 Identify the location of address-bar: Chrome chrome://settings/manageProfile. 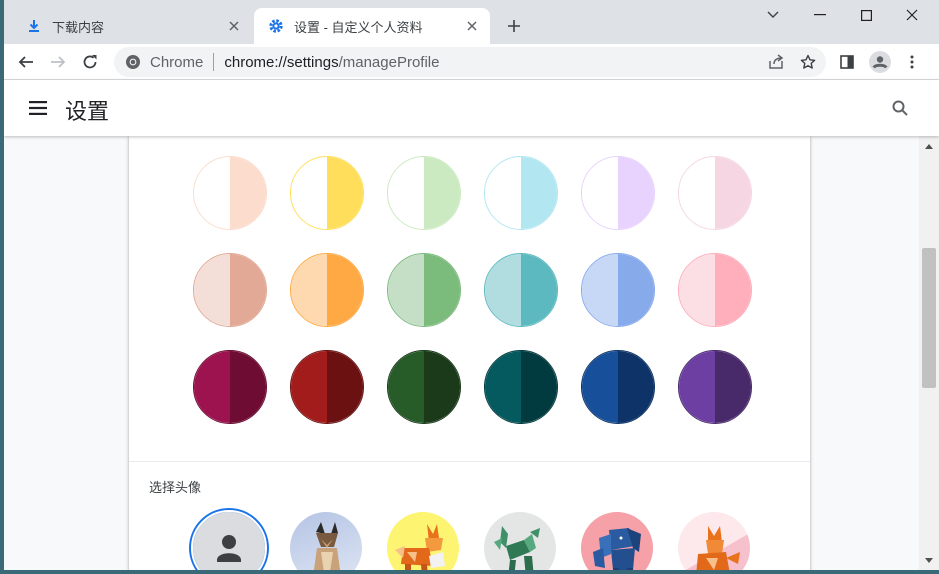
(470, 62).